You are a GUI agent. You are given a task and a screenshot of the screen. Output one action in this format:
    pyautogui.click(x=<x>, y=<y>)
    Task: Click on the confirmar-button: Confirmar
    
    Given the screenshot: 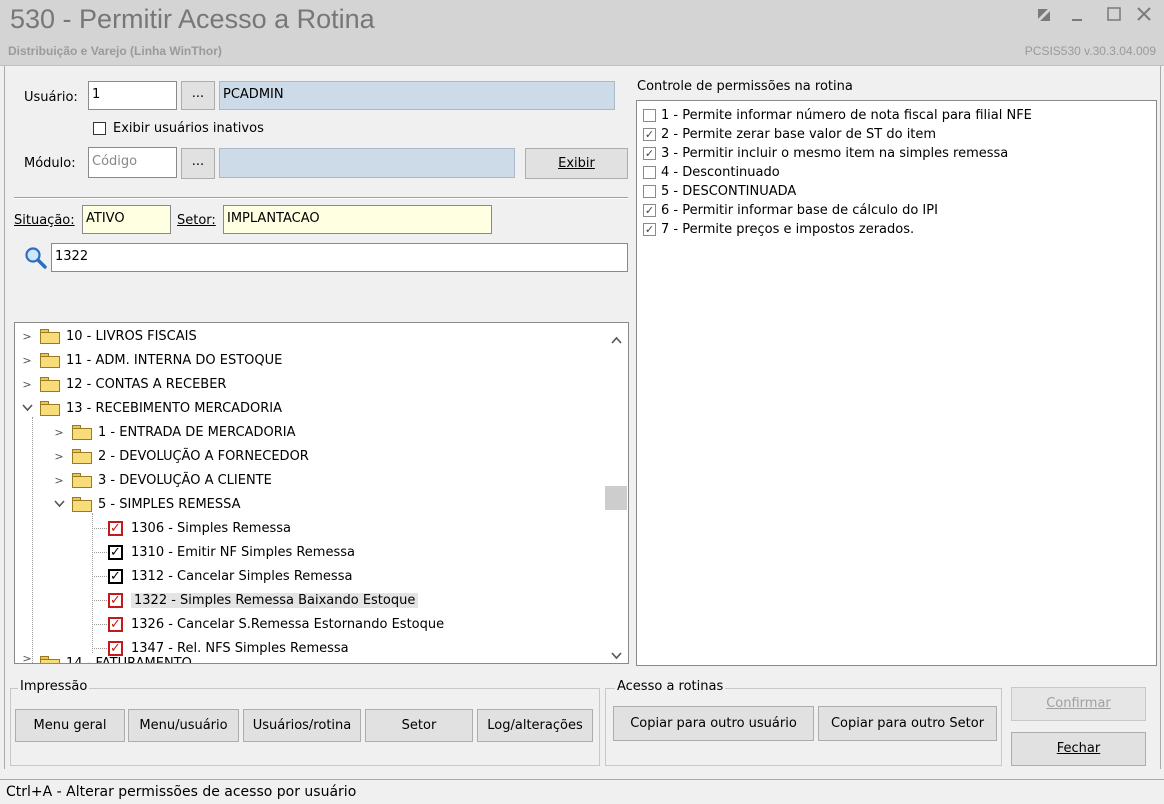 What is the action you would take?
    pyautogui.click(x=1078, y=704)
    